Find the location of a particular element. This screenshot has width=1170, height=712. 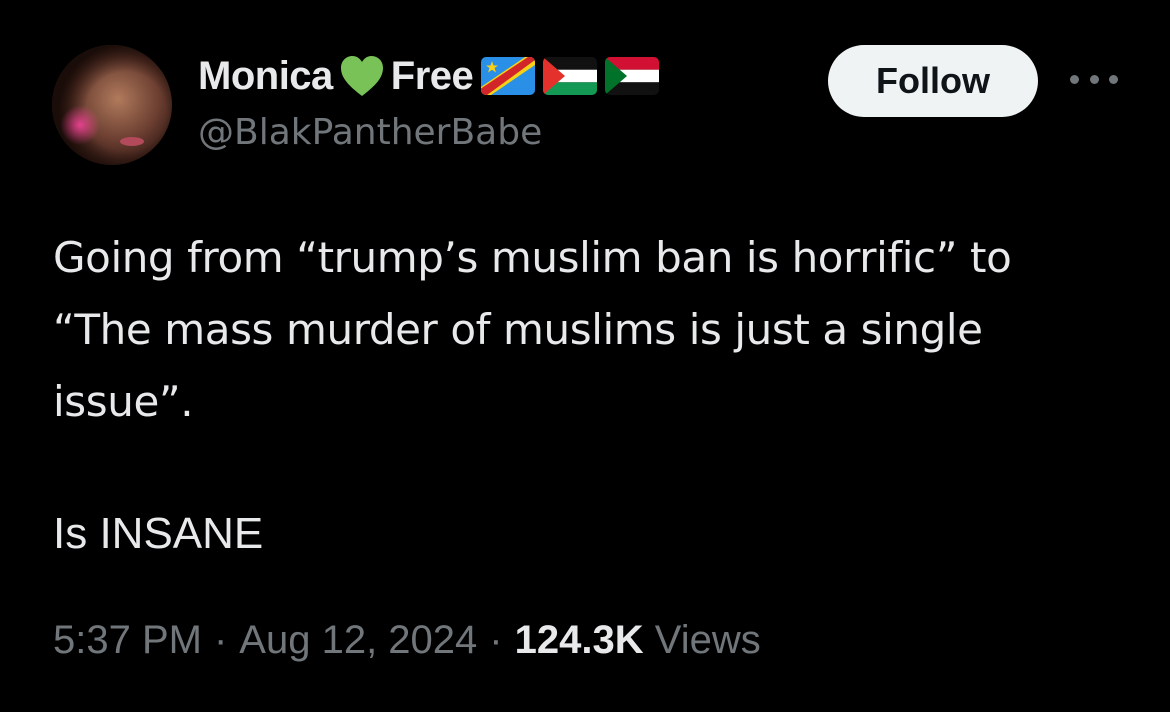

sudan-flag-icon is located at coordinates (632, 76).